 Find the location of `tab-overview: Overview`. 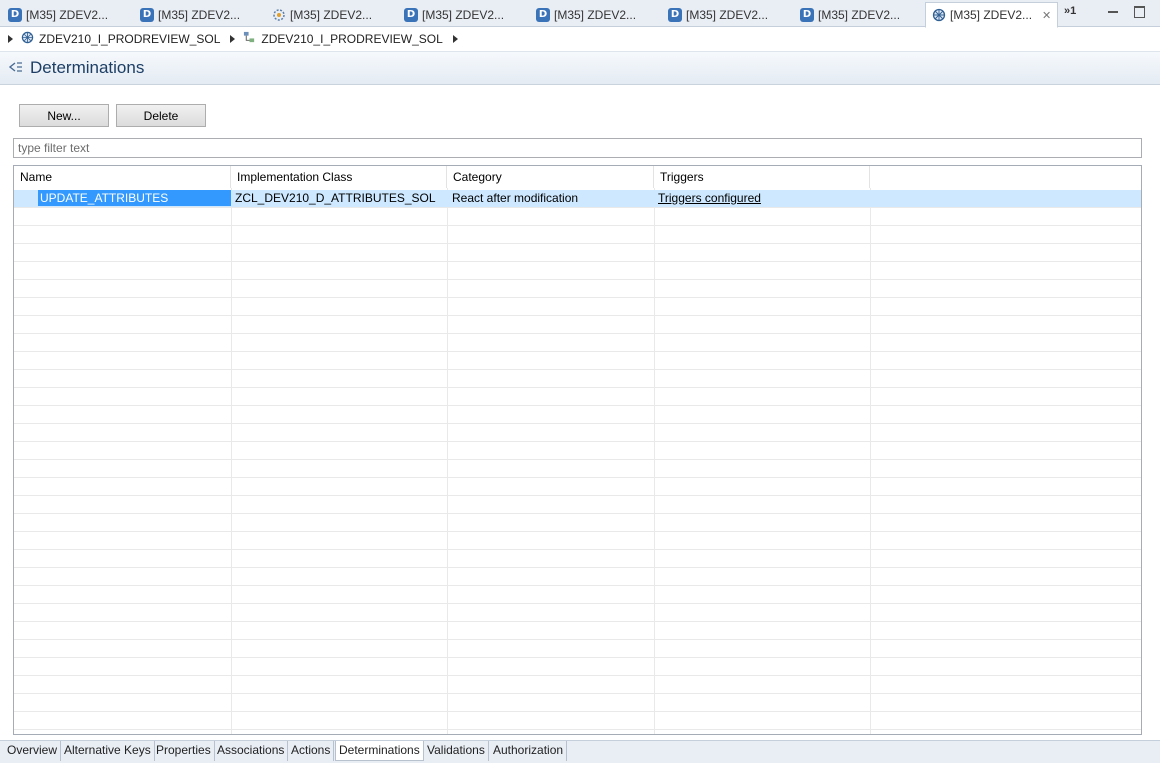

tab-overview: Overview is located at coordinates (33, 751).